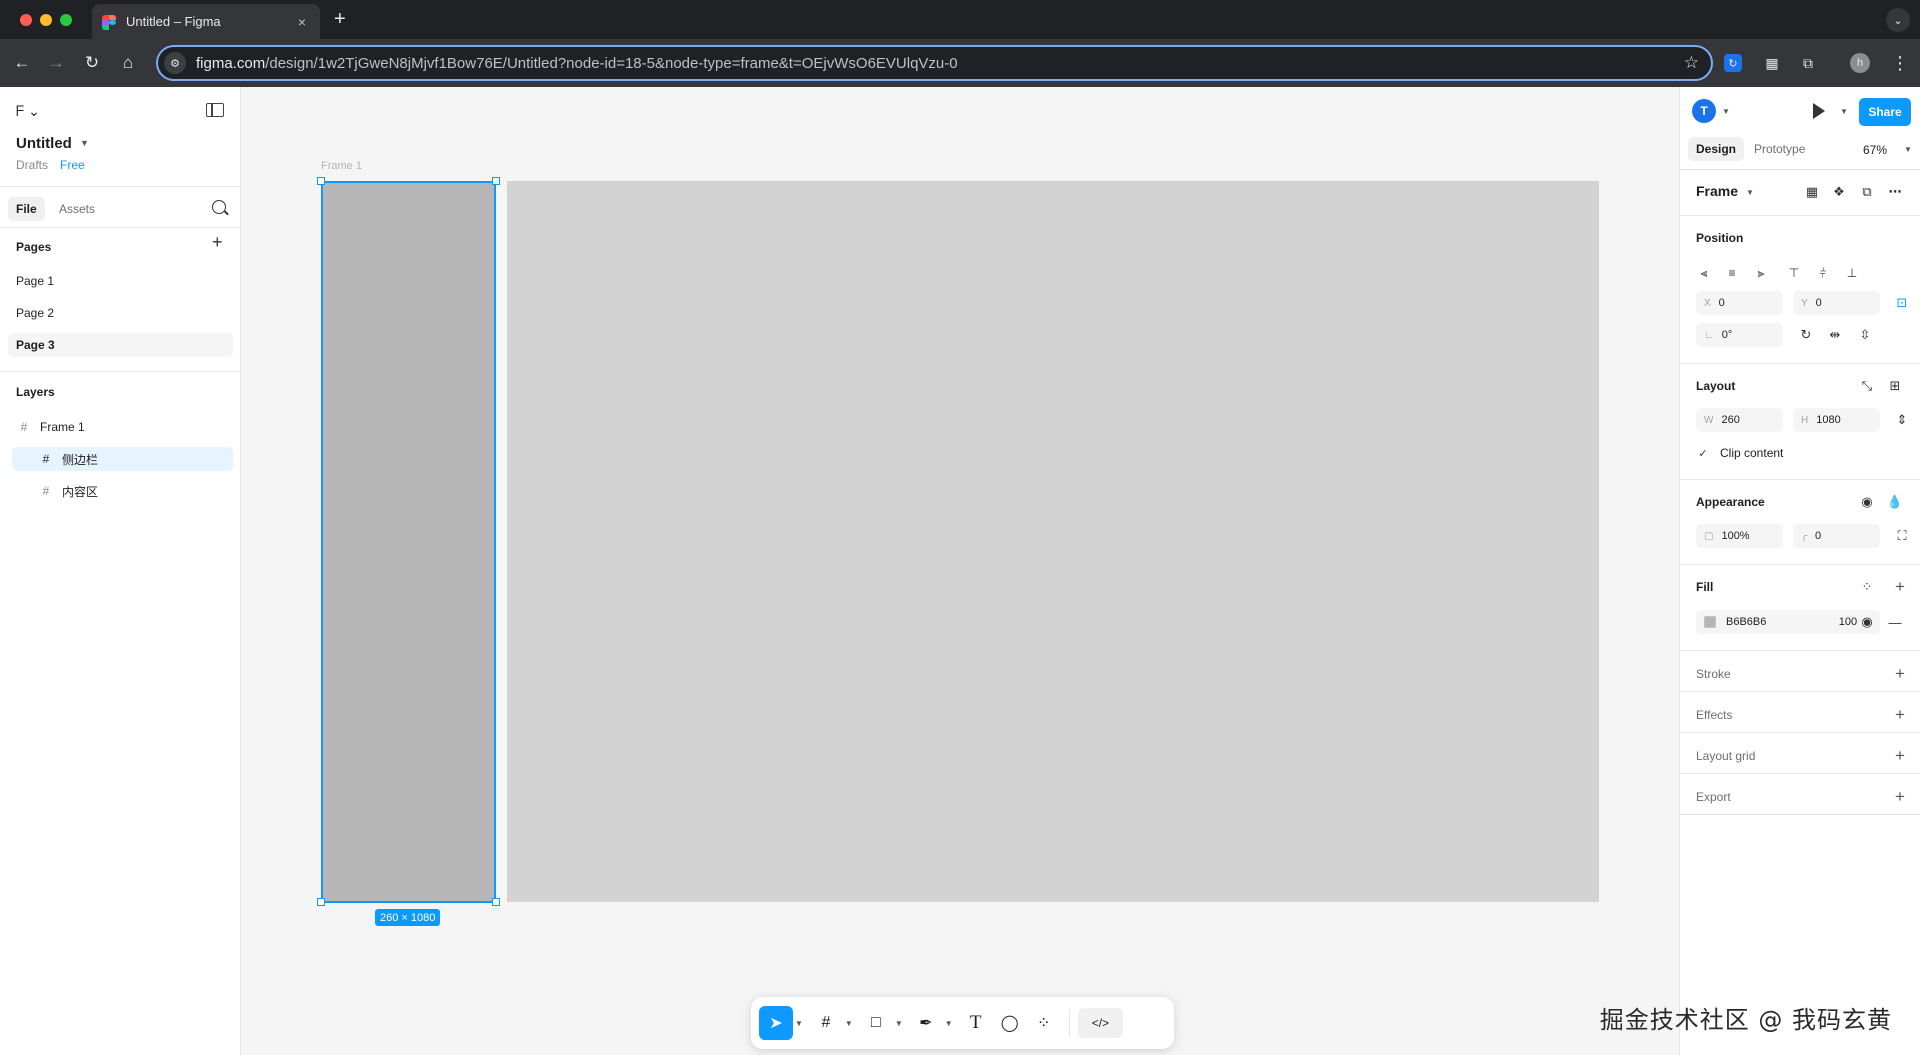 The height and width of the screenshot is (1055, 1920). Describe the element at coordinates (1900, 755) in the screenshot. I see `add-layout-grid-icon: +` at that location.